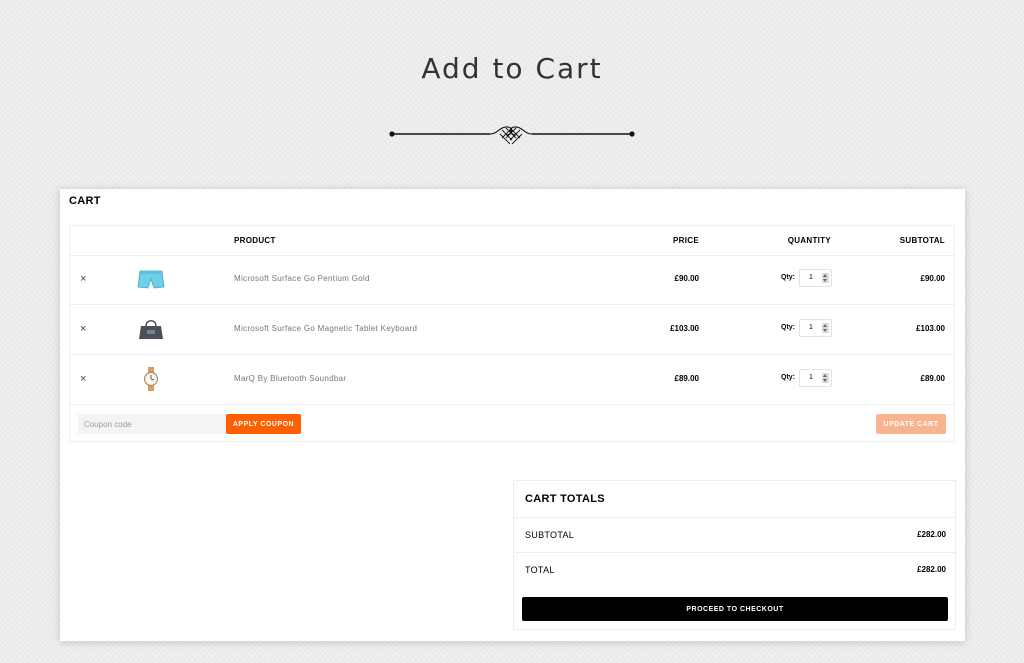 The height and width of the screenshot is (663, 1024). I want to click on total-value: £282.00, so click(931, 569).